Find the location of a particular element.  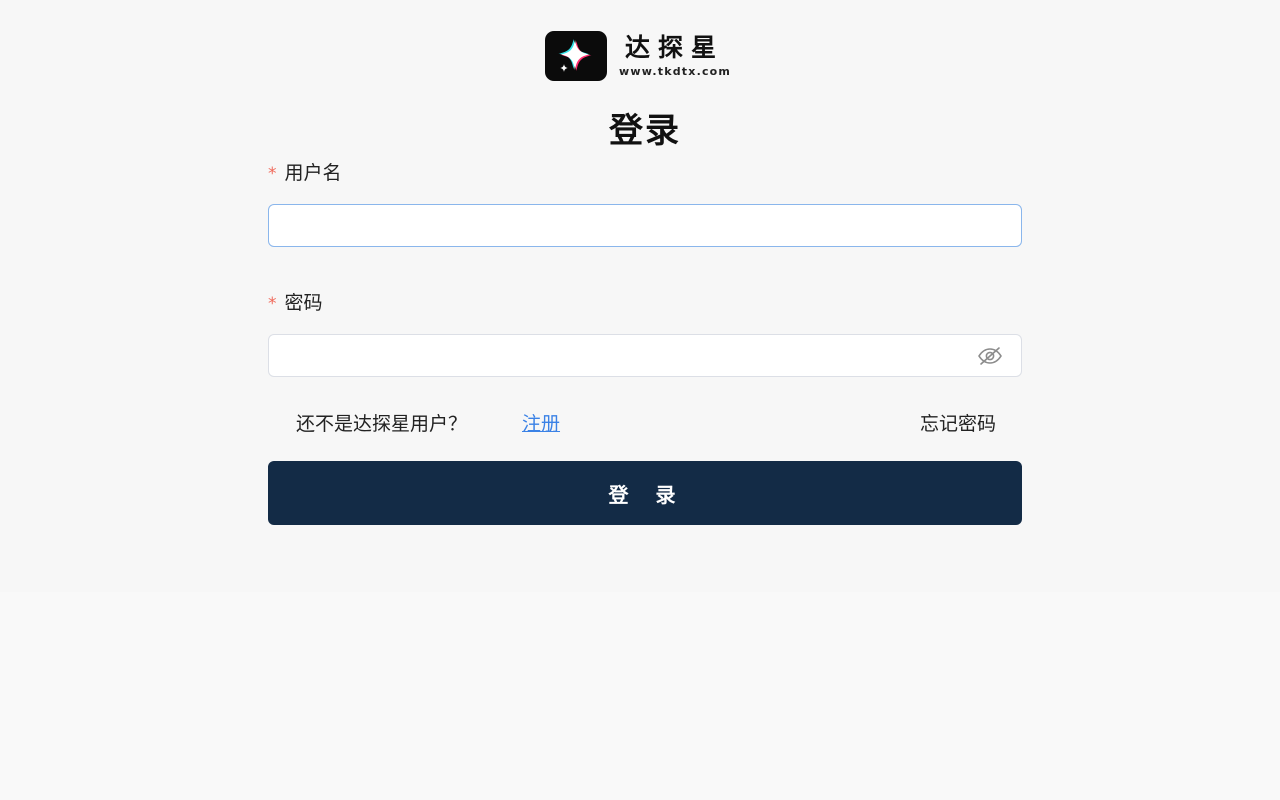

password-label: * 密码 is located at coordinates (295, 301).